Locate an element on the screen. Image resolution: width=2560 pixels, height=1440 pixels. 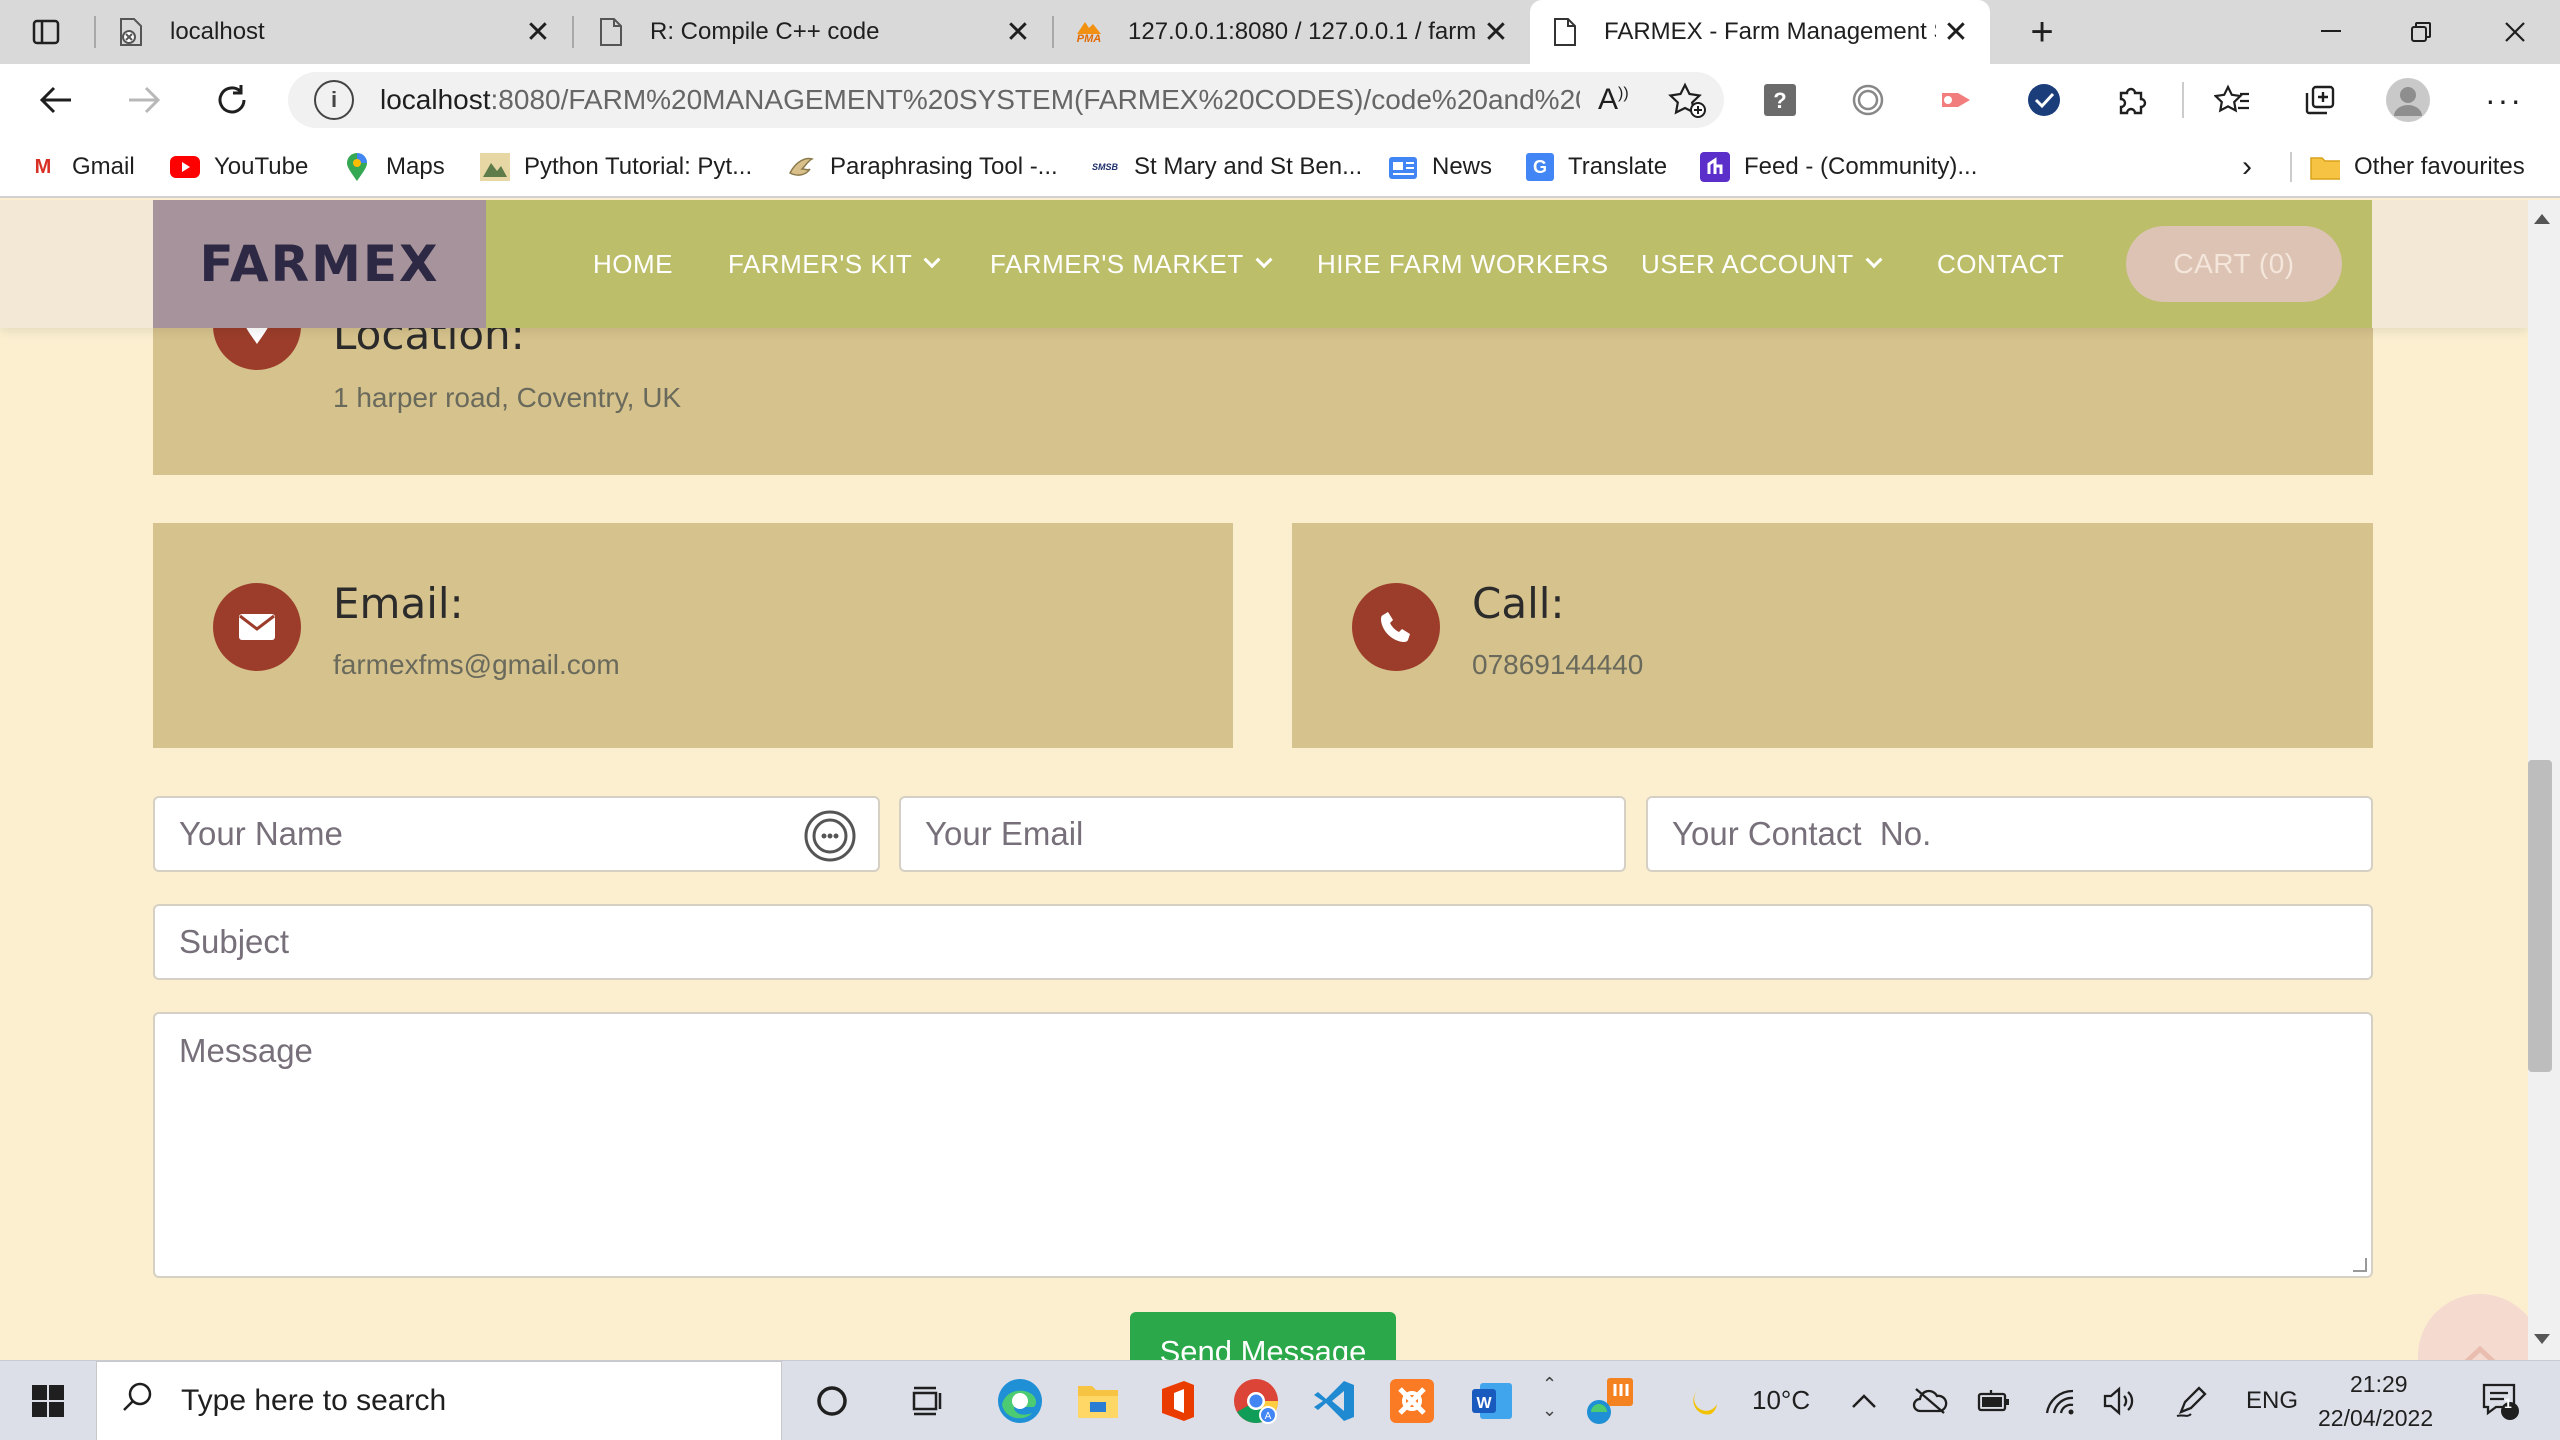
page-icon is located at coordinates (611, 32).